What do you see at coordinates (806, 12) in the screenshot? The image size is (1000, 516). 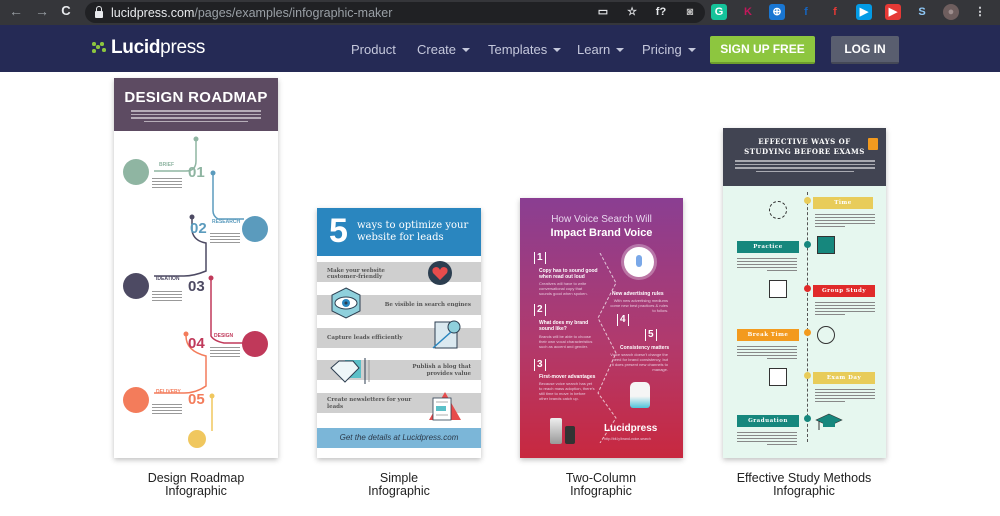 I see `facebook-extension-icon: f` at bounding box center [806, 12].